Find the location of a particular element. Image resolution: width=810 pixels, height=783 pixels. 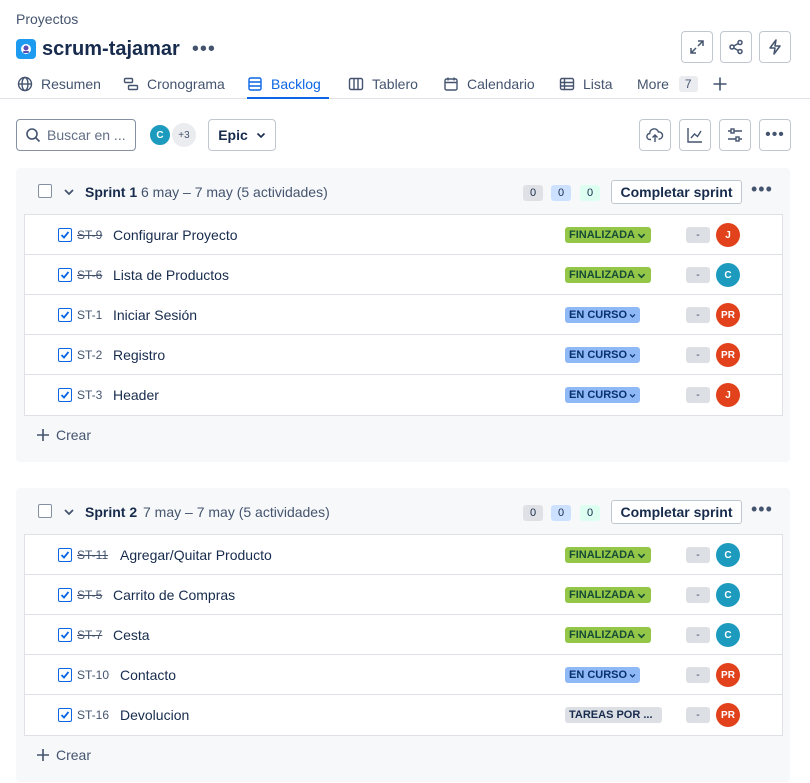

view-settings-button is located at coordinates (735, 135).